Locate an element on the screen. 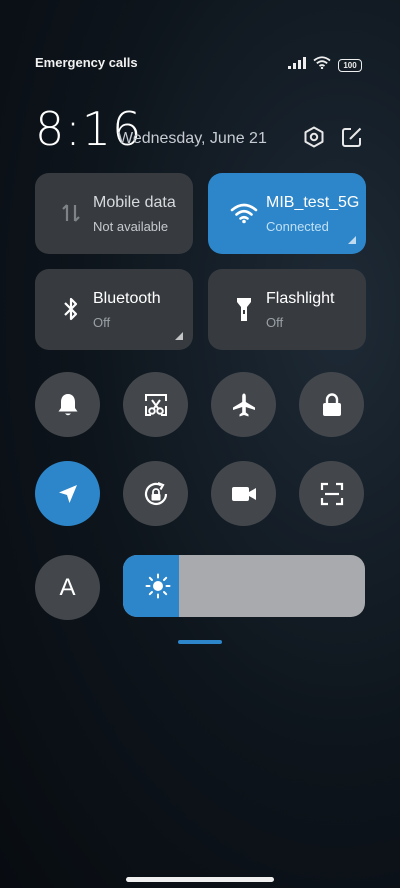 The width and height of the screenshot is (400, 888). panel-drag-handle is located at coordinates (200, 642).